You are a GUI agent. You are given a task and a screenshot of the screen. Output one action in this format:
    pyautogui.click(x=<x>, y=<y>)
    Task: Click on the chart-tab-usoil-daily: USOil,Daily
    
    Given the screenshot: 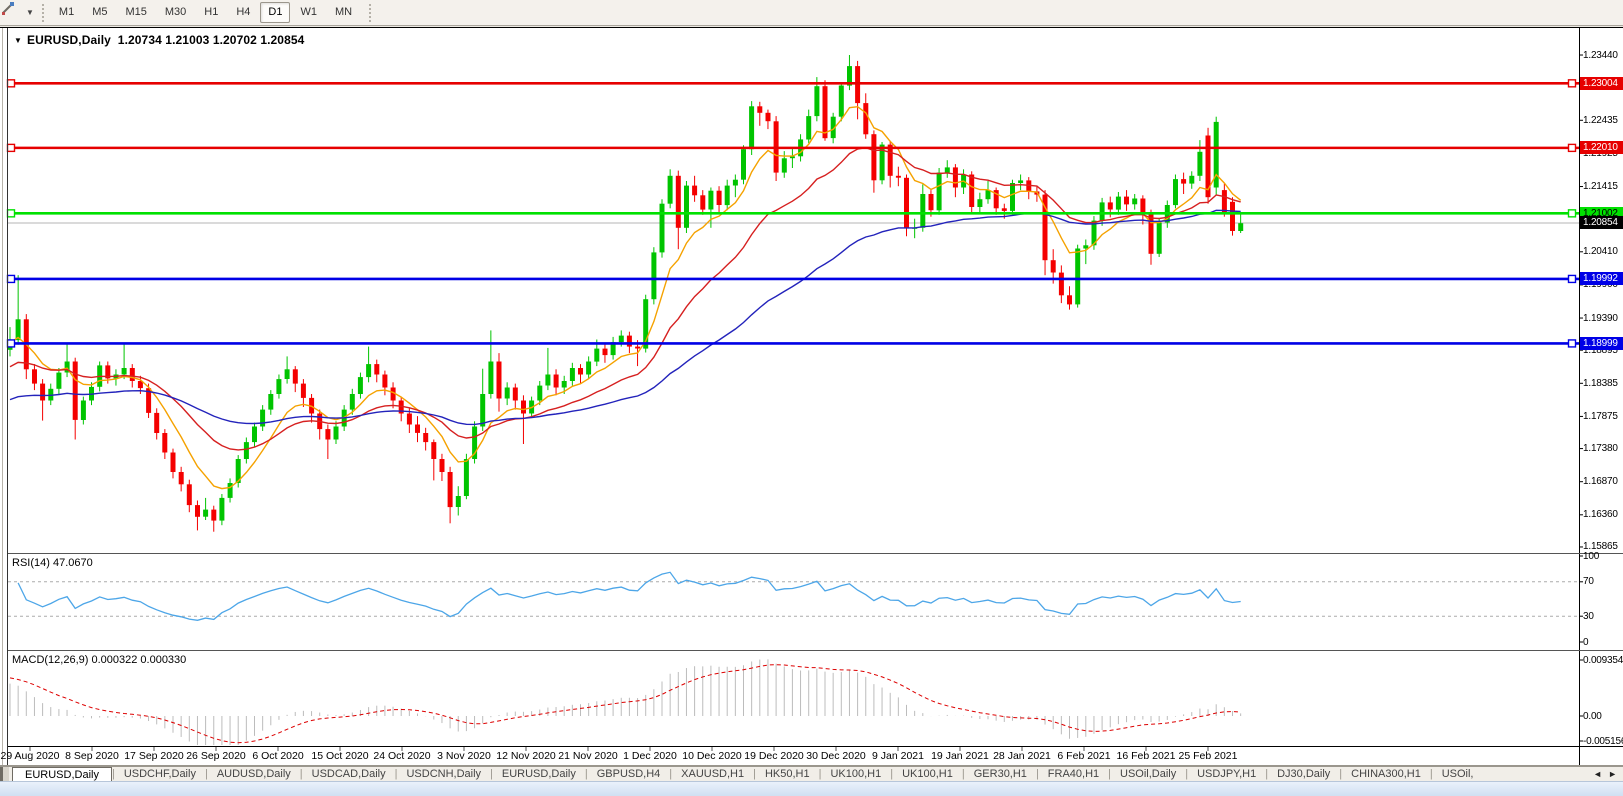 What is the action you would take?
    pyautogui.click(x=1148, y=774)
    